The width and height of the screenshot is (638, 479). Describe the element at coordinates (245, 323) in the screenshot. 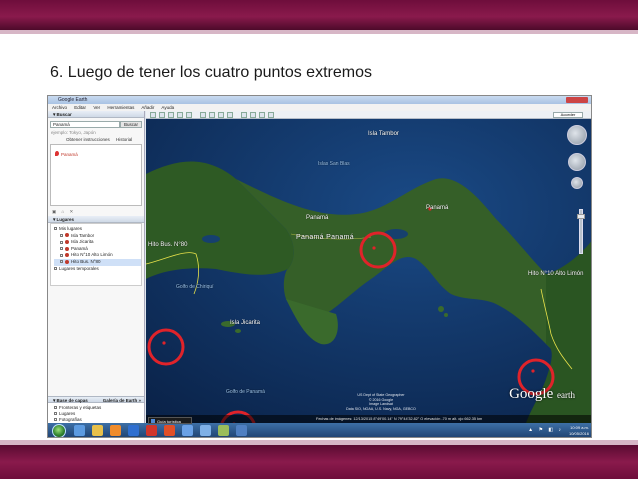

I see `map-label-isla-jicarita: Isla Jicarita` at that location.